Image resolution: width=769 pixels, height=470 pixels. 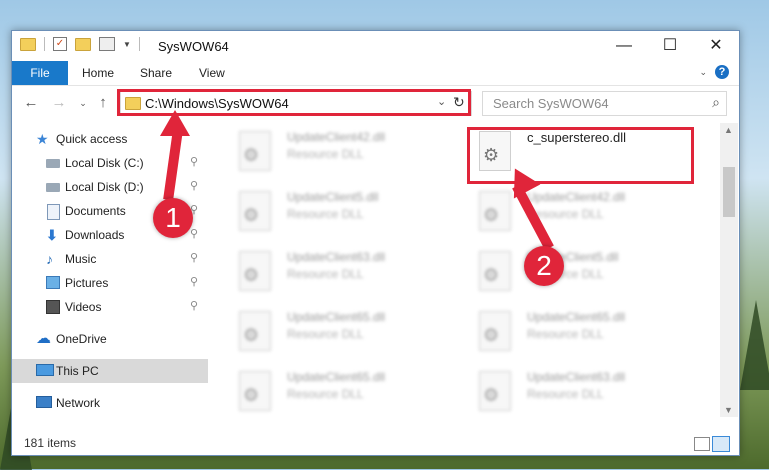 What do you see at coordinates (127, 44) in the screenshot?
I see `chevron-down-icon: ▼` at bounding box center [127, 44].